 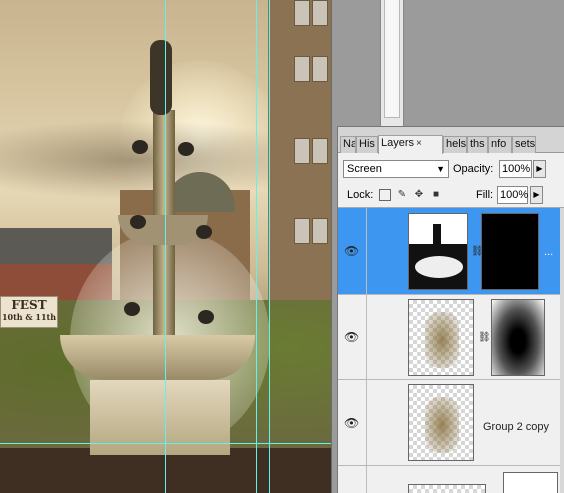 What do you see at coordinates (473, 169) in the screenshot?
I see `opacity-label: Opacity:` at bounding box center [473, 169].